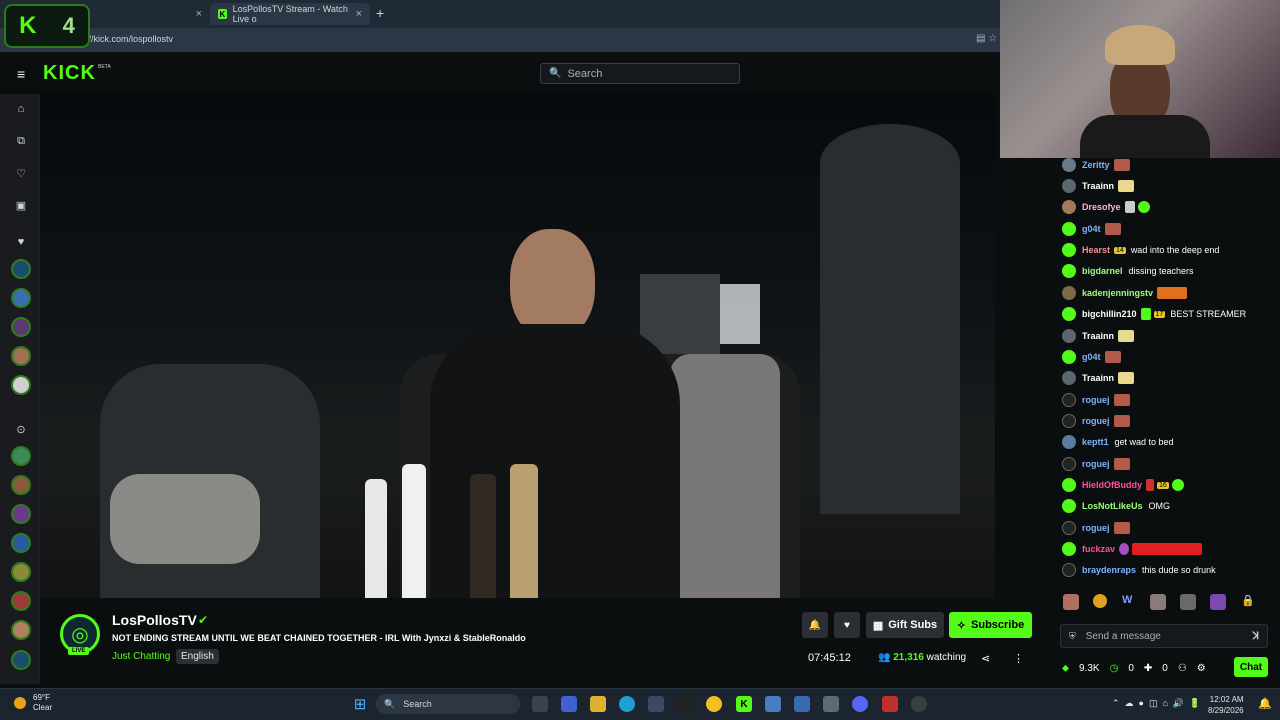  Describe the element at coordinates (685, 704) in the screenshot. I see `terminal-icon` at that location.